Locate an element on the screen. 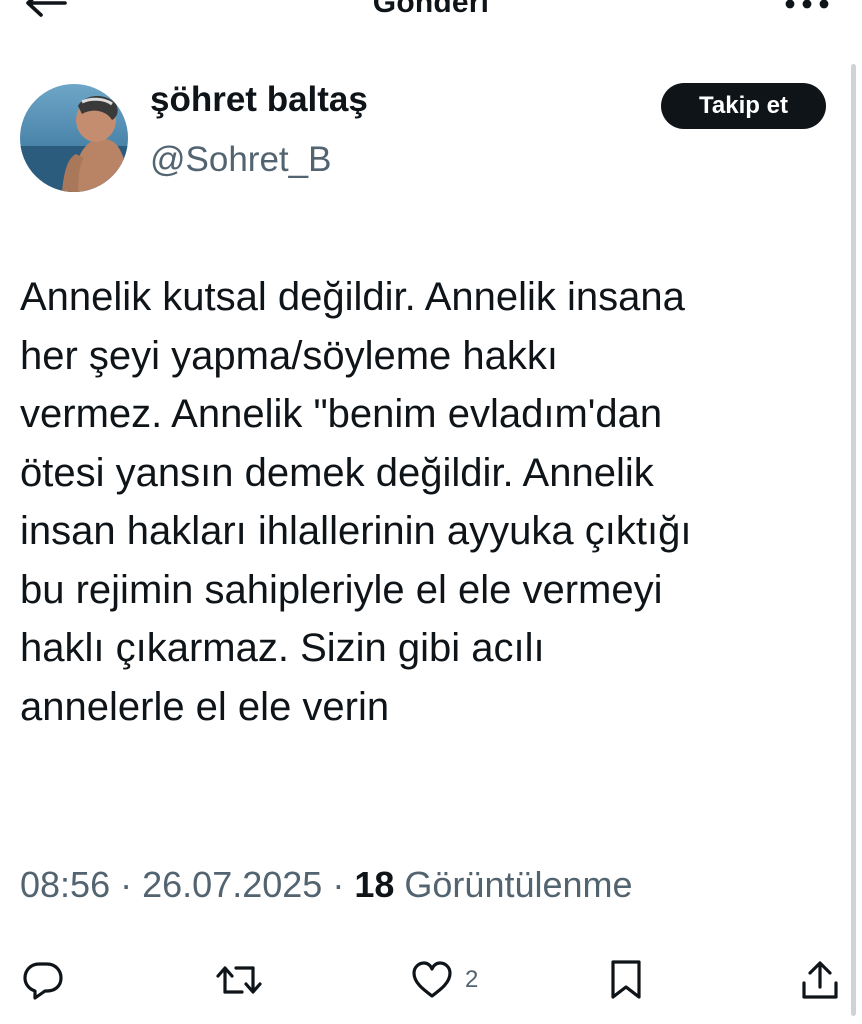 This screenshot has width=862, height=1024. more-button is located at coordinates (807, 10).